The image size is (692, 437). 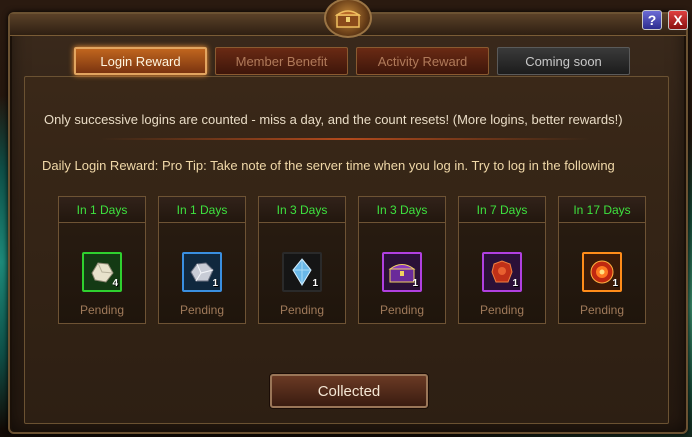 What do you see at coordinates (345, 139) in the screenshot?
I see `divider` at bounding box center [345, 139].